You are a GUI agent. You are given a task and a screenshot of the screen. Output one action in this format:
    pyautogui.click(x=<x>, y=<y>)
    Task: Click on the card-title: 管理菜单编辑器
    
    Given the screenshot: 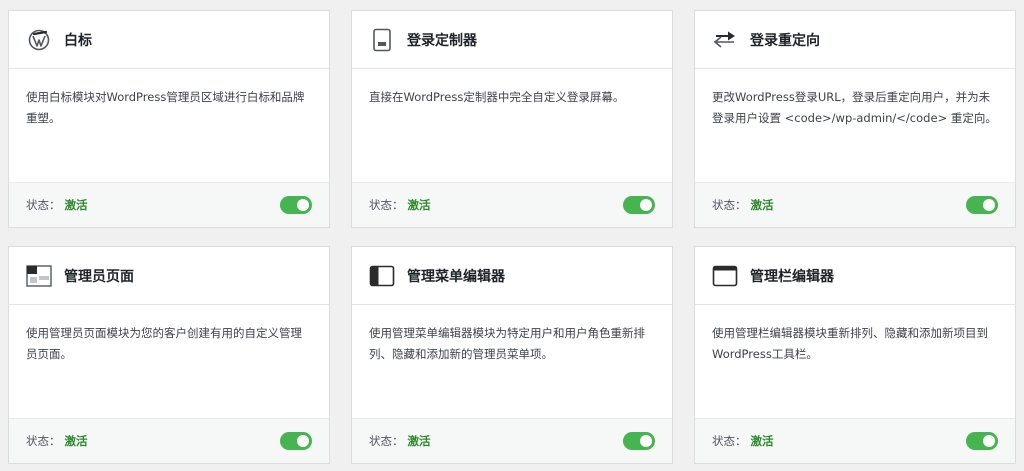 What is the action you would take?
    pyautogui.click(x=456, y=276)
    